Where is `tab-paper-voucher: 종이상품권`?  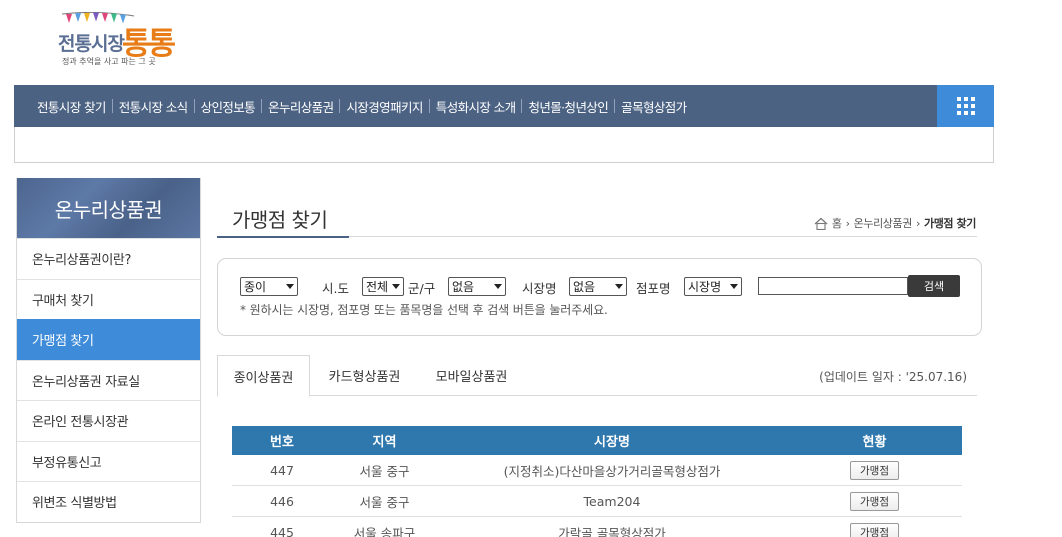 tab-paper-voucher: 종이상품권 is located at coordinates (263, 376).